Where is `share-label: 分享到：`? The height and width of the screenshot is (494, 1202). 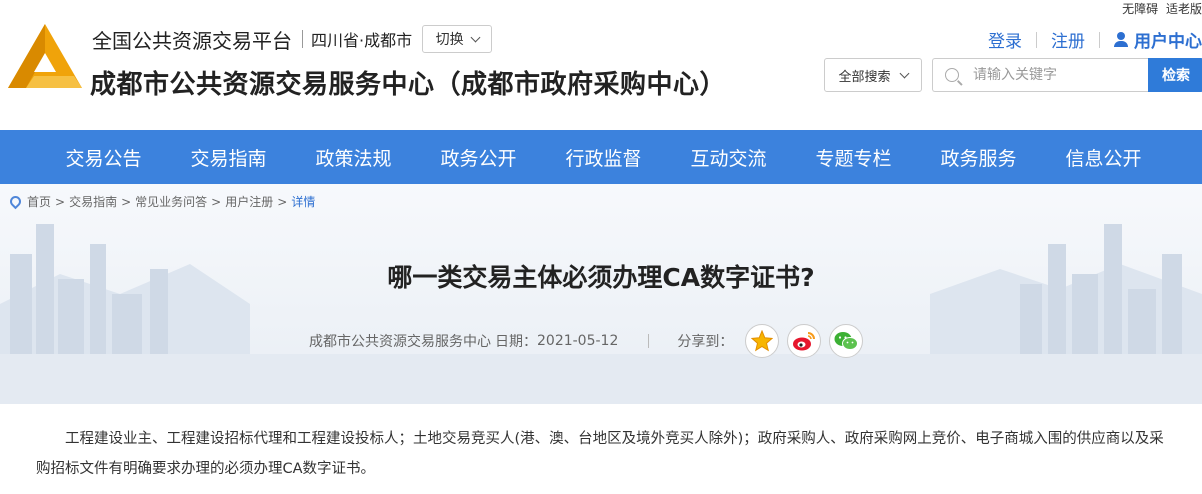
share-label: 分享到： is located at coordinates (705, 342).